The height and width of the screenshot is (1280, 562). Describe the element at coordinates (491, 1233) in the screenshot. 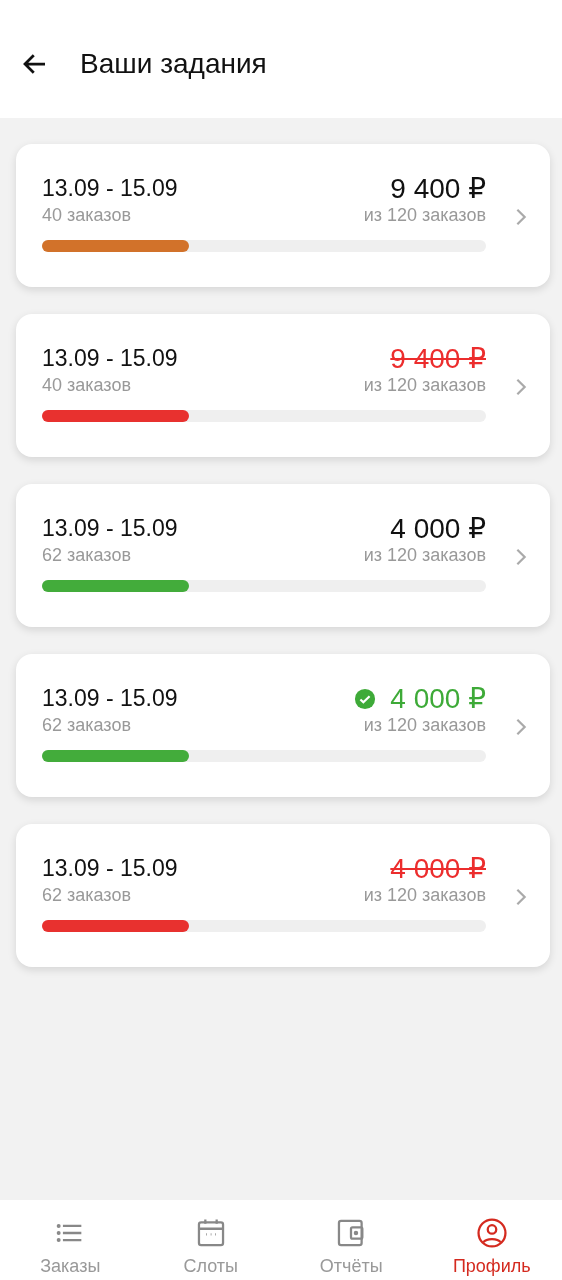

I see `profile-icon` at that location.